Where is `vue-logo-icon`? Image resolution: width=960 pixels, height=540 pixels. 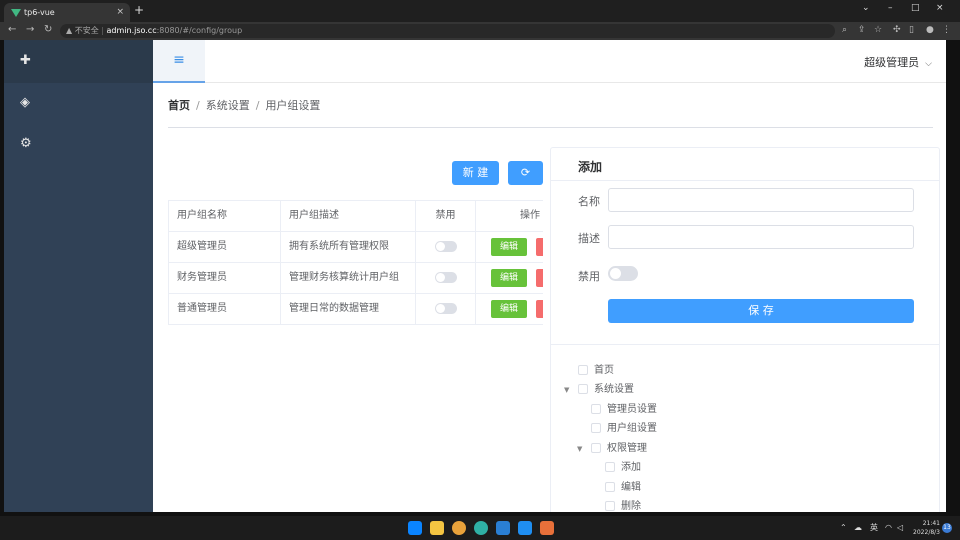
vue-logo-icon is located at coordinates (16, 13).